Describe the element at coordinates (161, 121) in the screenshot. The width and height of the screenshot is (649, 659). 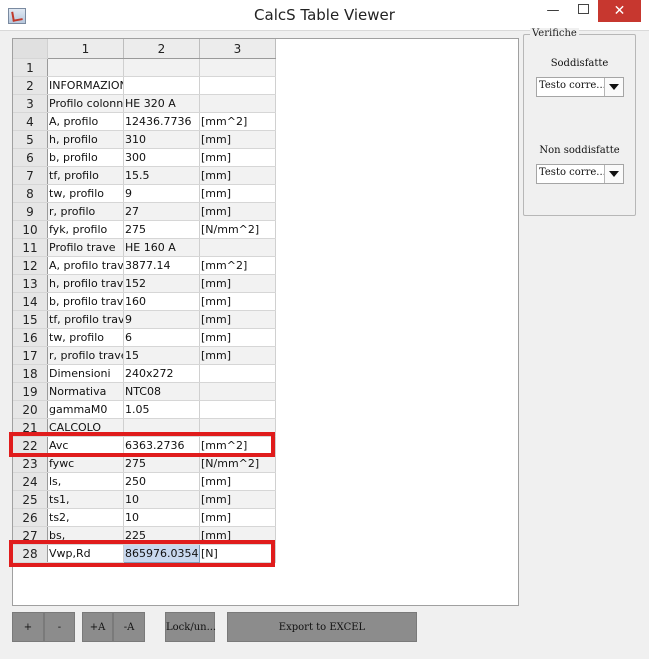
I see `table-cell: 12436.7736` at that location.